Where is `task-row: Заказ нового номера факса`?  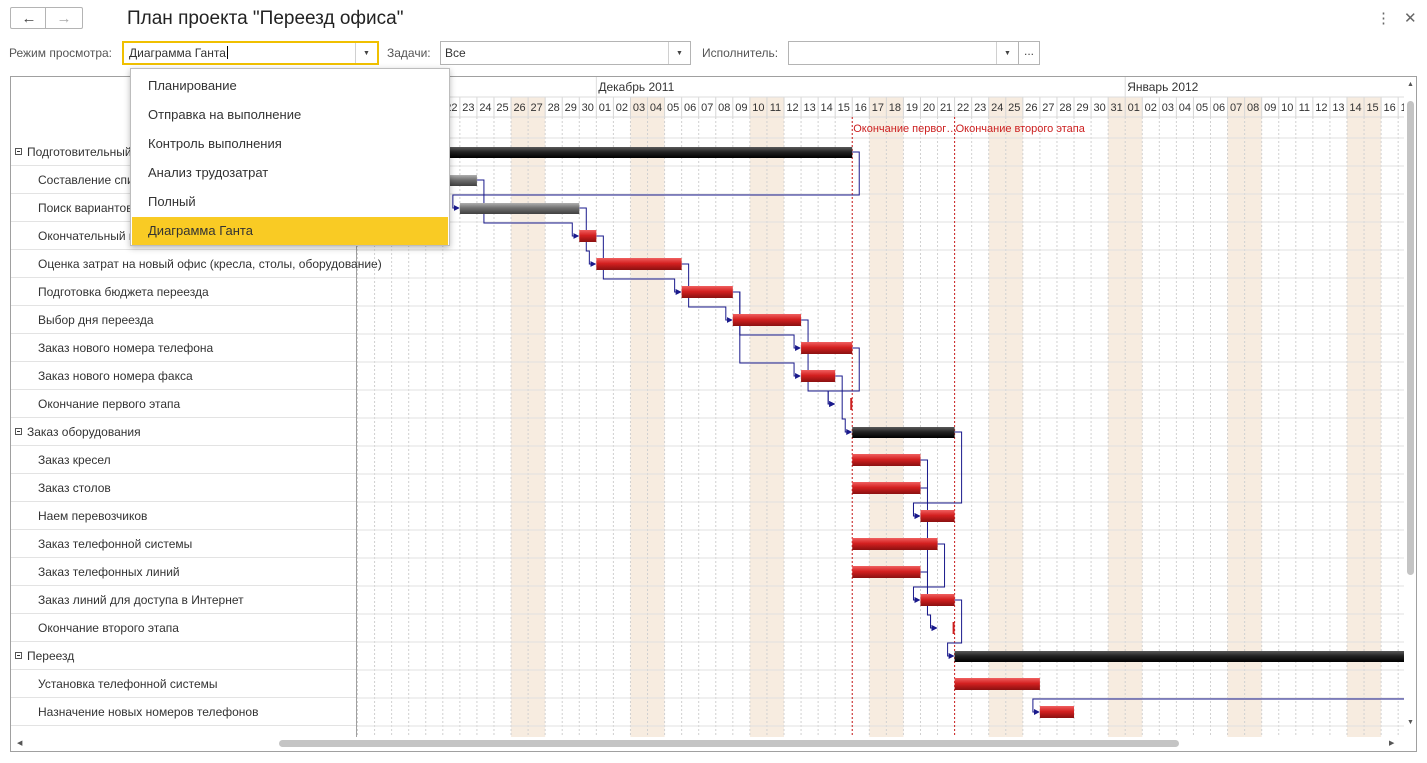
task-row: Заказ нового номера факса is located at coordinates (183, 376).